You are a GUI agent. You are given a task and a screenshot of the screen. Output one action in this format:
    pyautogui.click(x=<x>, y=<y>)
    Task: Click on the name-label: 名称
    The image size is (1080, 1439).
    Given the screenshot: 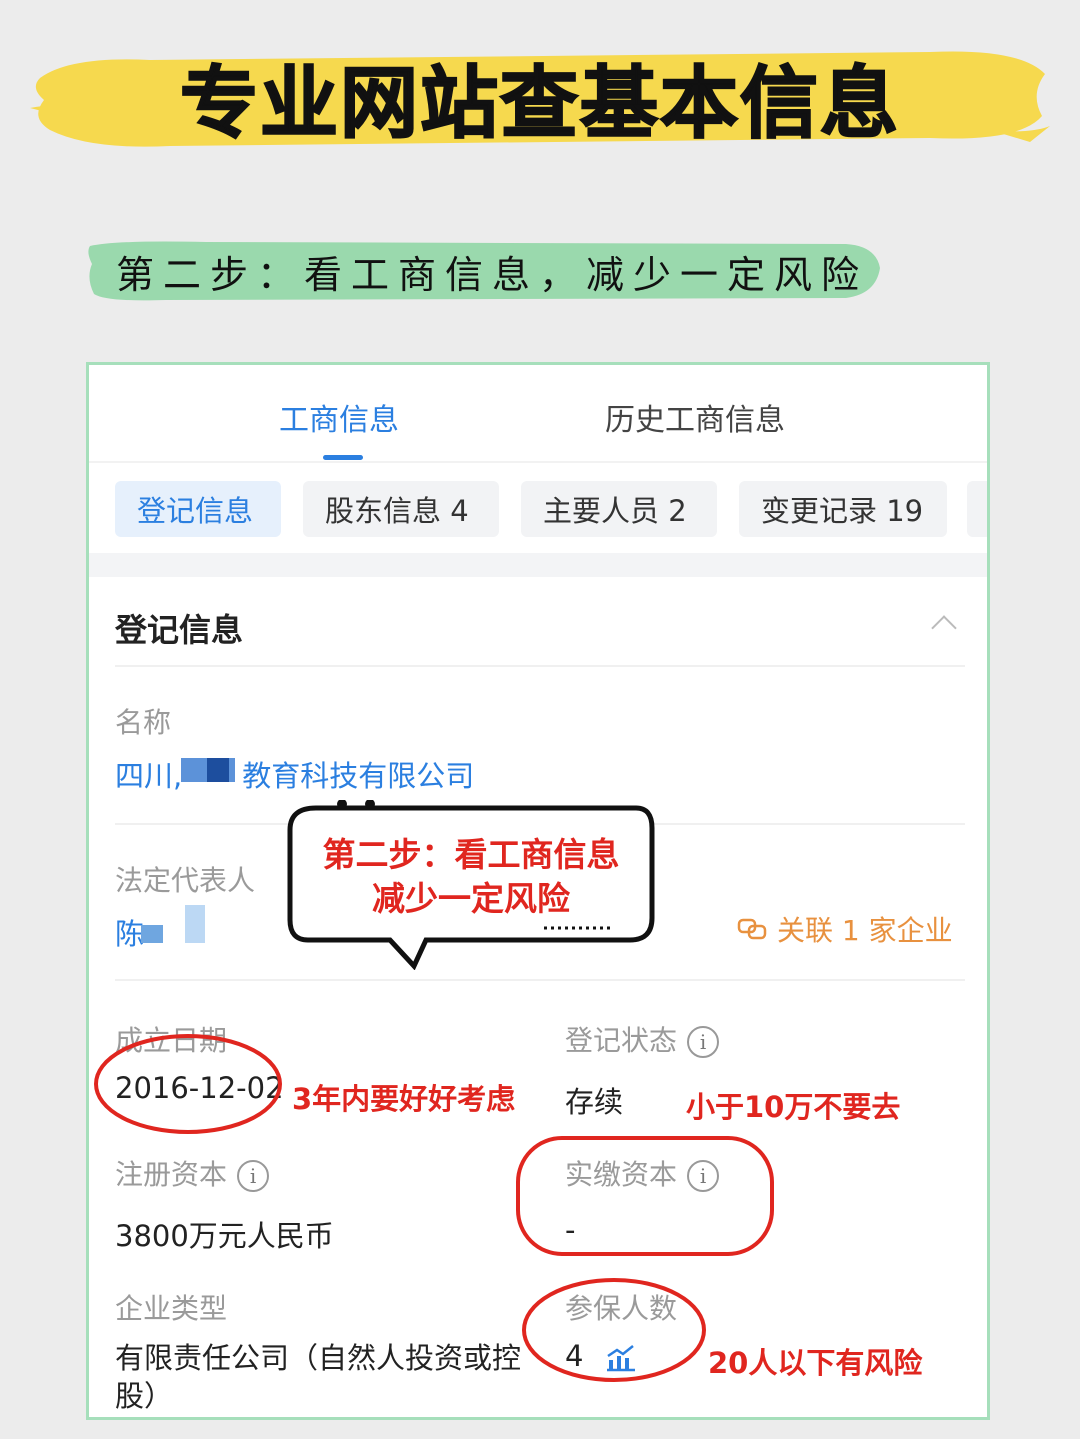 What is the action you would take?
    pyautogui.click(x=143, y=722)
    